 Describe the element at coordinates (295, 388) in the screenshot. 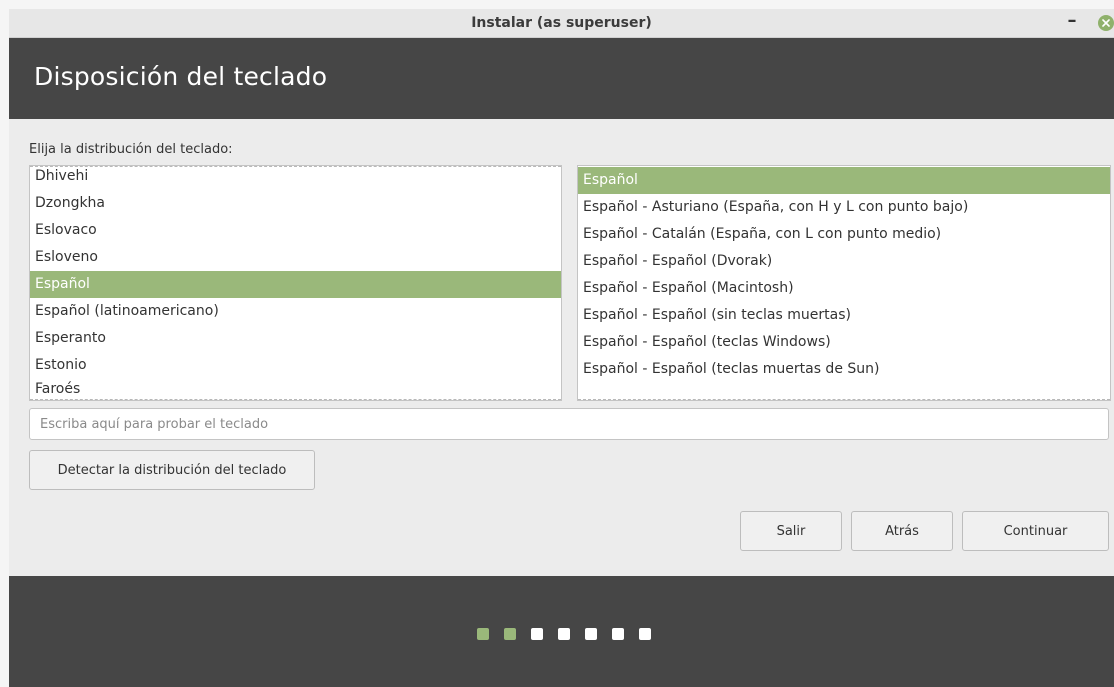

I see `layout-item: Faroés` at that location.